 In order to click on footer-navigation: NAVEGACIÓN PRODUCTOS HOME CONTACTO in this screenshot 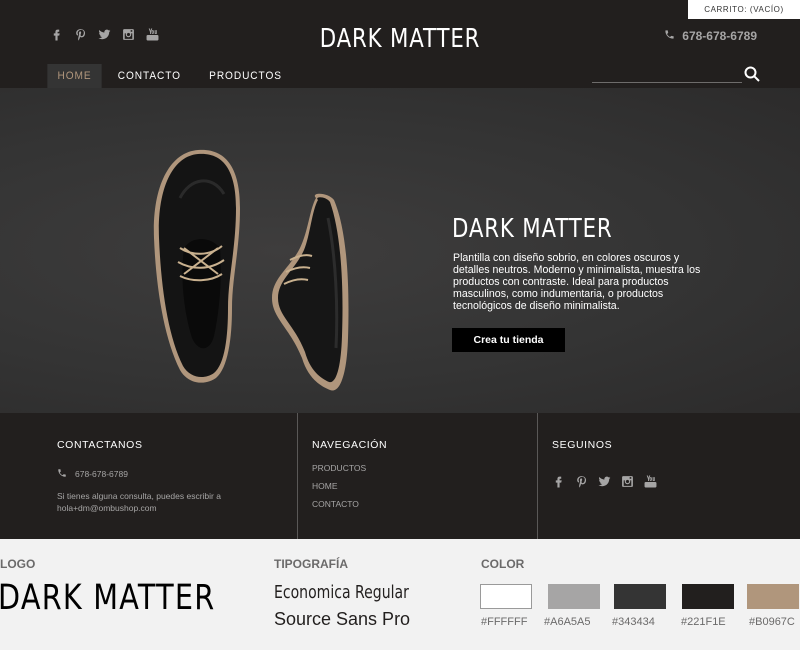, I will do `click(417, 476)`.